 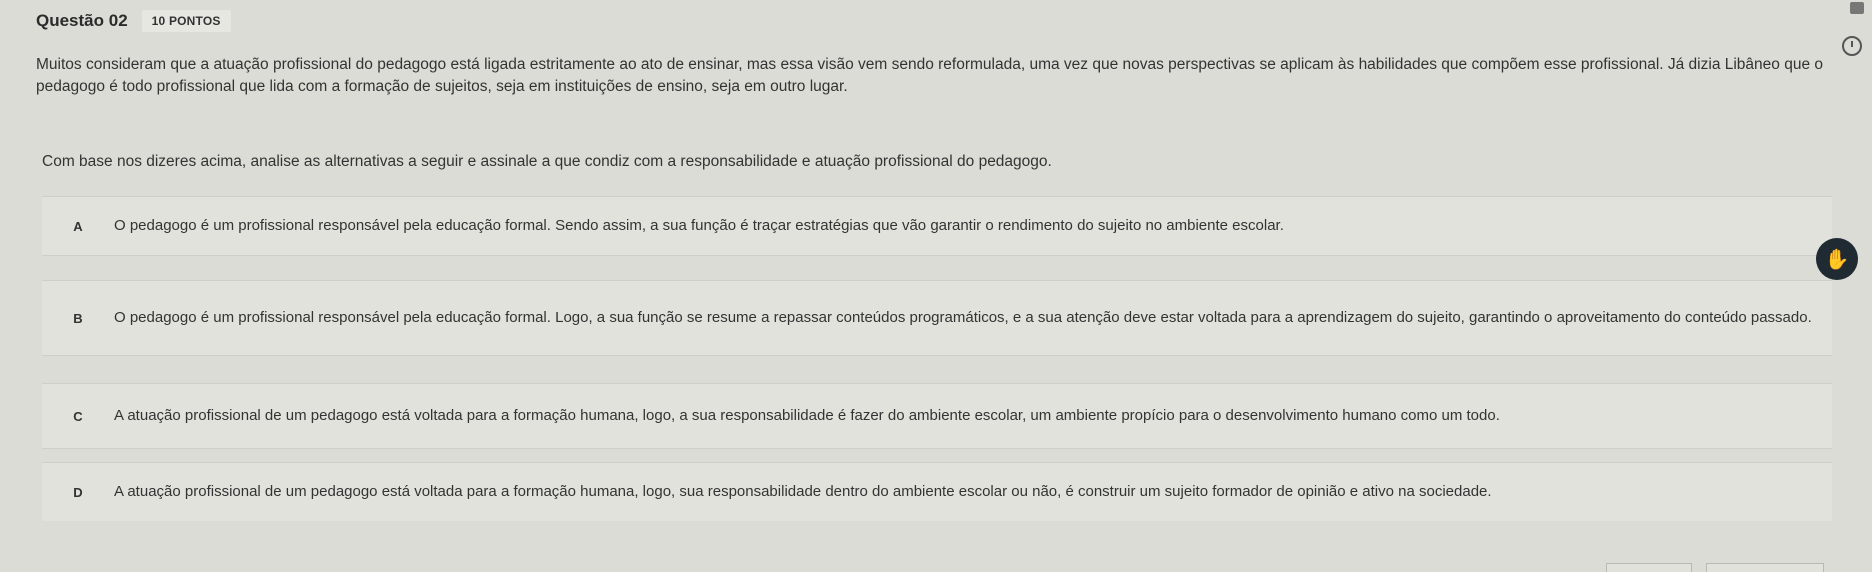 What do you see at coordinates (78, 226) in the screenshot?
I see `alternative-letter: A` at bounding box center [78, 226].